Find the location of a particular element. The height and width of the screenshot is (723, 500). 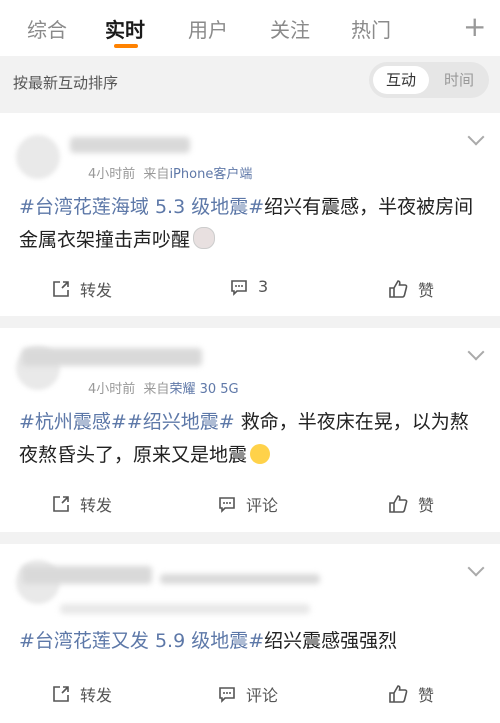

post-meta: 4小时前 来自iPhone客户端 is located at coordinates (170, 172).